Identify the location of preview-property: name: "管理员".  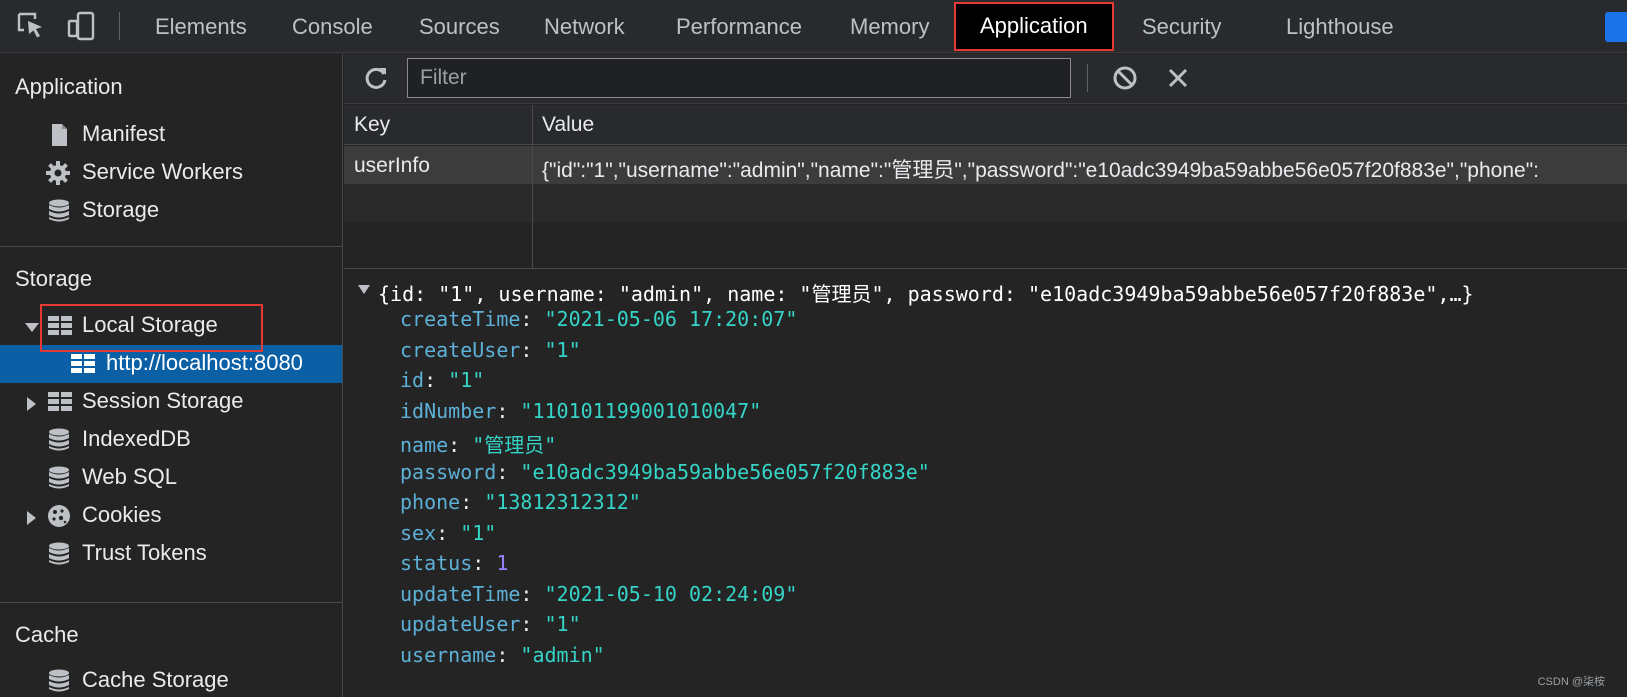
(478, 445).